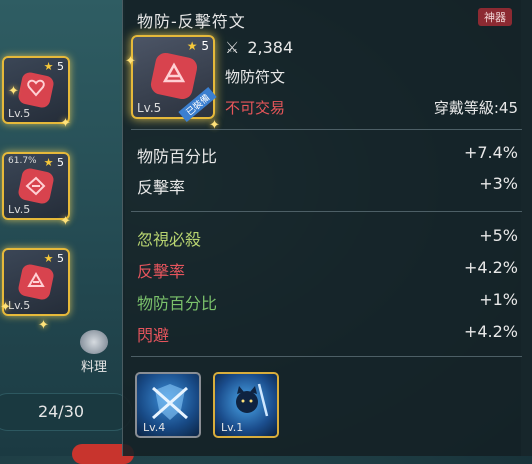 This screenshot has height=464, width=532. What do you see at coordinates (327, 334) in the screenshot?
I see `sub-stat-row: 閃避 +4.2%` at bounding box center [327, 334].